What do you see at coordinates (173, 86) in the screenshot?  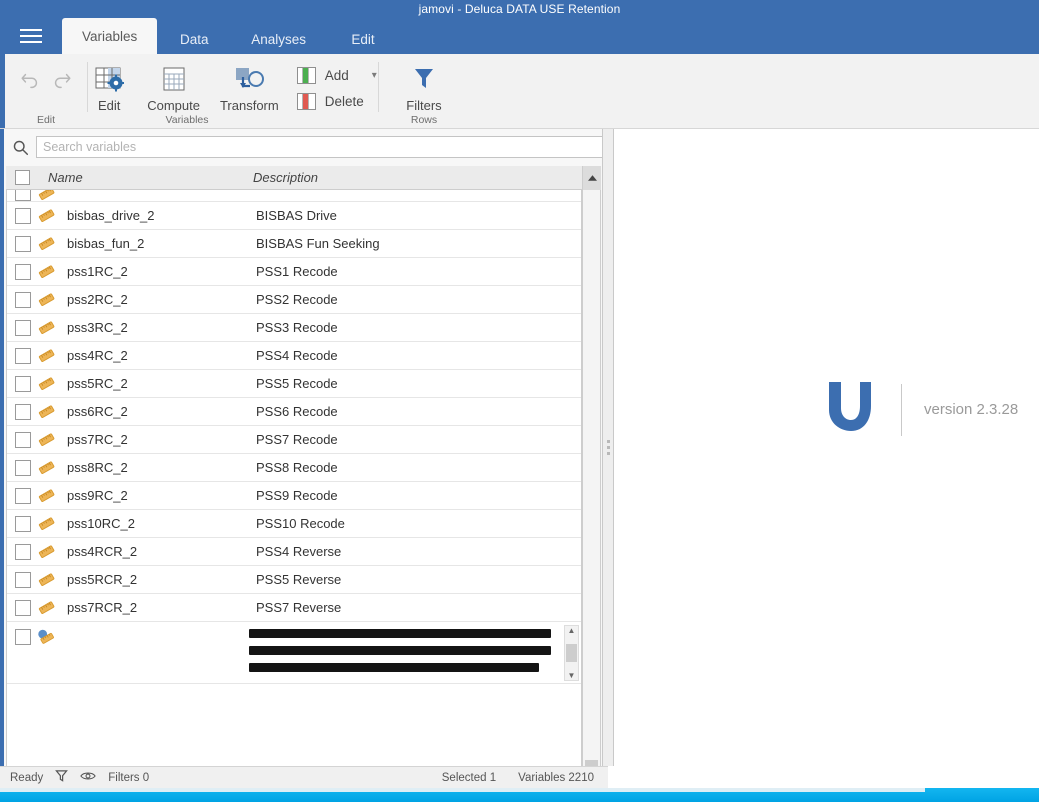 I see `compute-button: Compute` at bounding box center [173, 86].